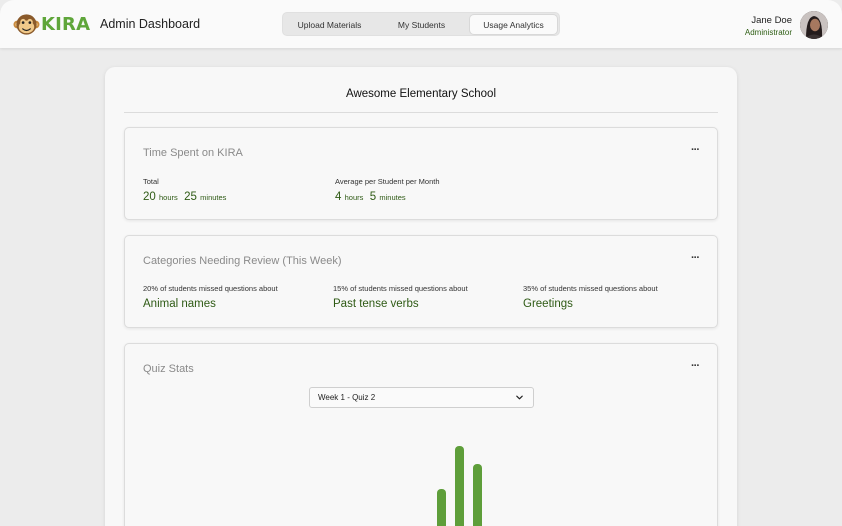  I want to click on average-value: 4 hours 5 minutes, so click(370, 197).